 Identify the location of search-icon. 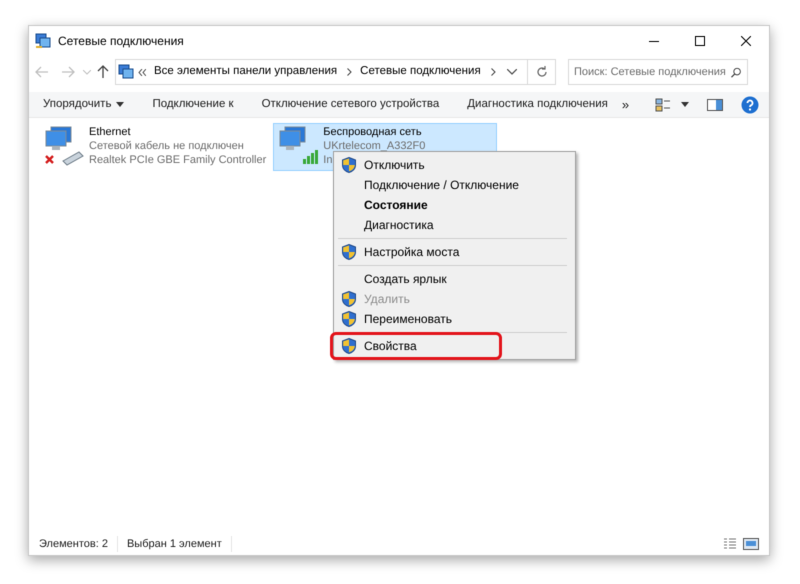
(735, 72).